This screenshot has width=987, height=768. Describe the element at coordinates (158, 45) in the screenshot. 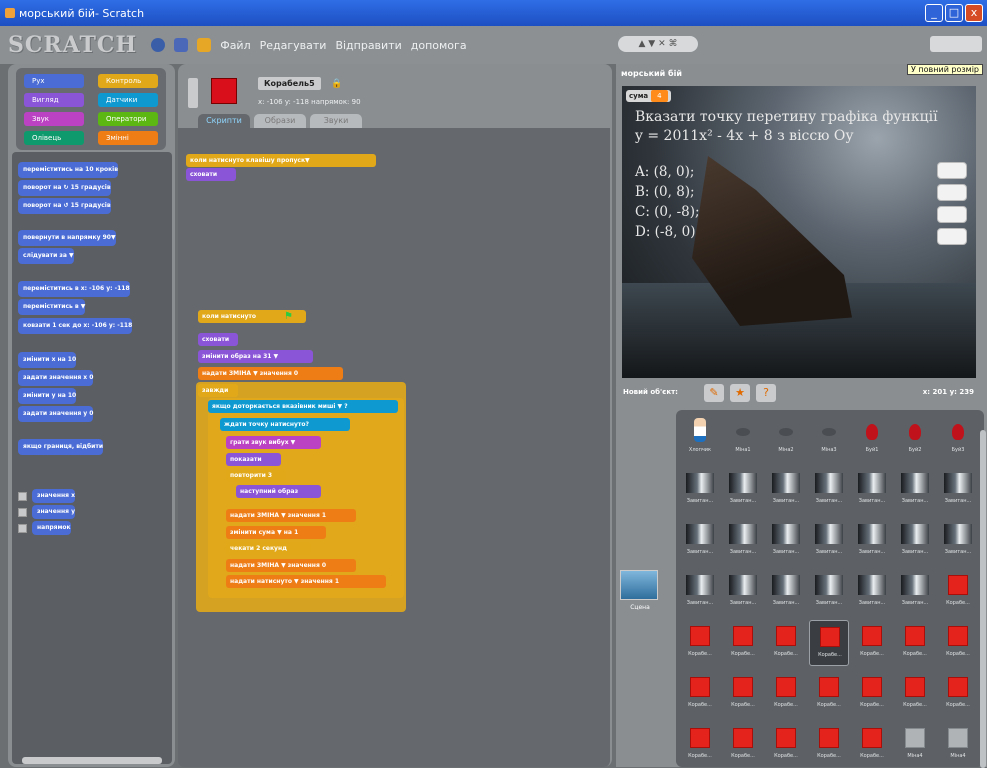

I see `language-globe-icon` at that location.